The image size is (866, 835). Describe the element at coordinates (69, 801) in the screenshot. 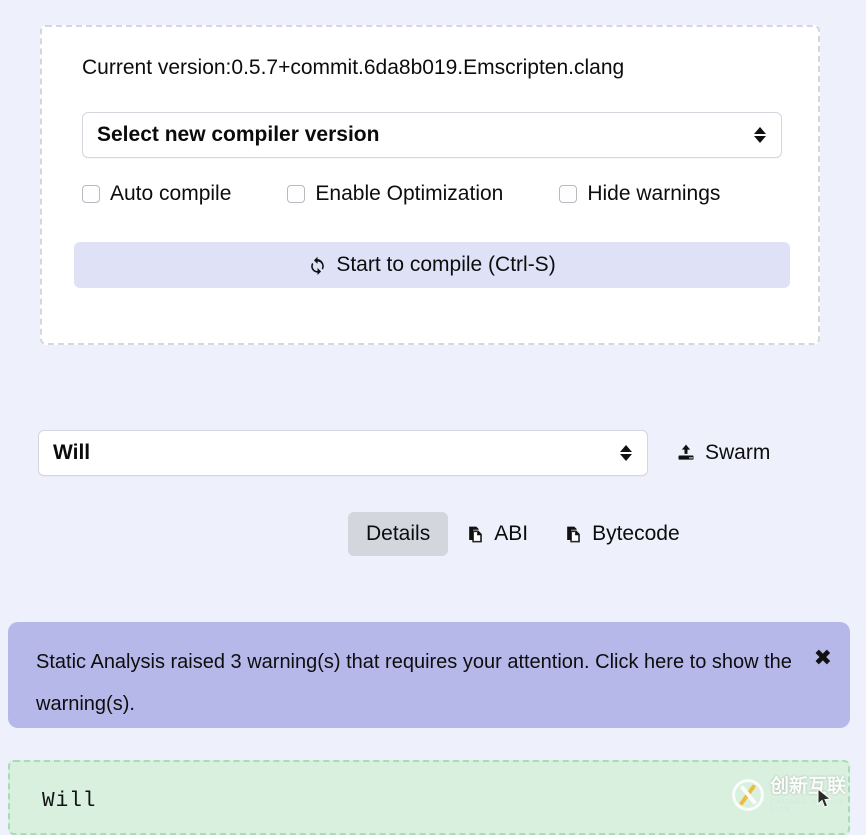

I see `compile-output-text: Will` at that location.